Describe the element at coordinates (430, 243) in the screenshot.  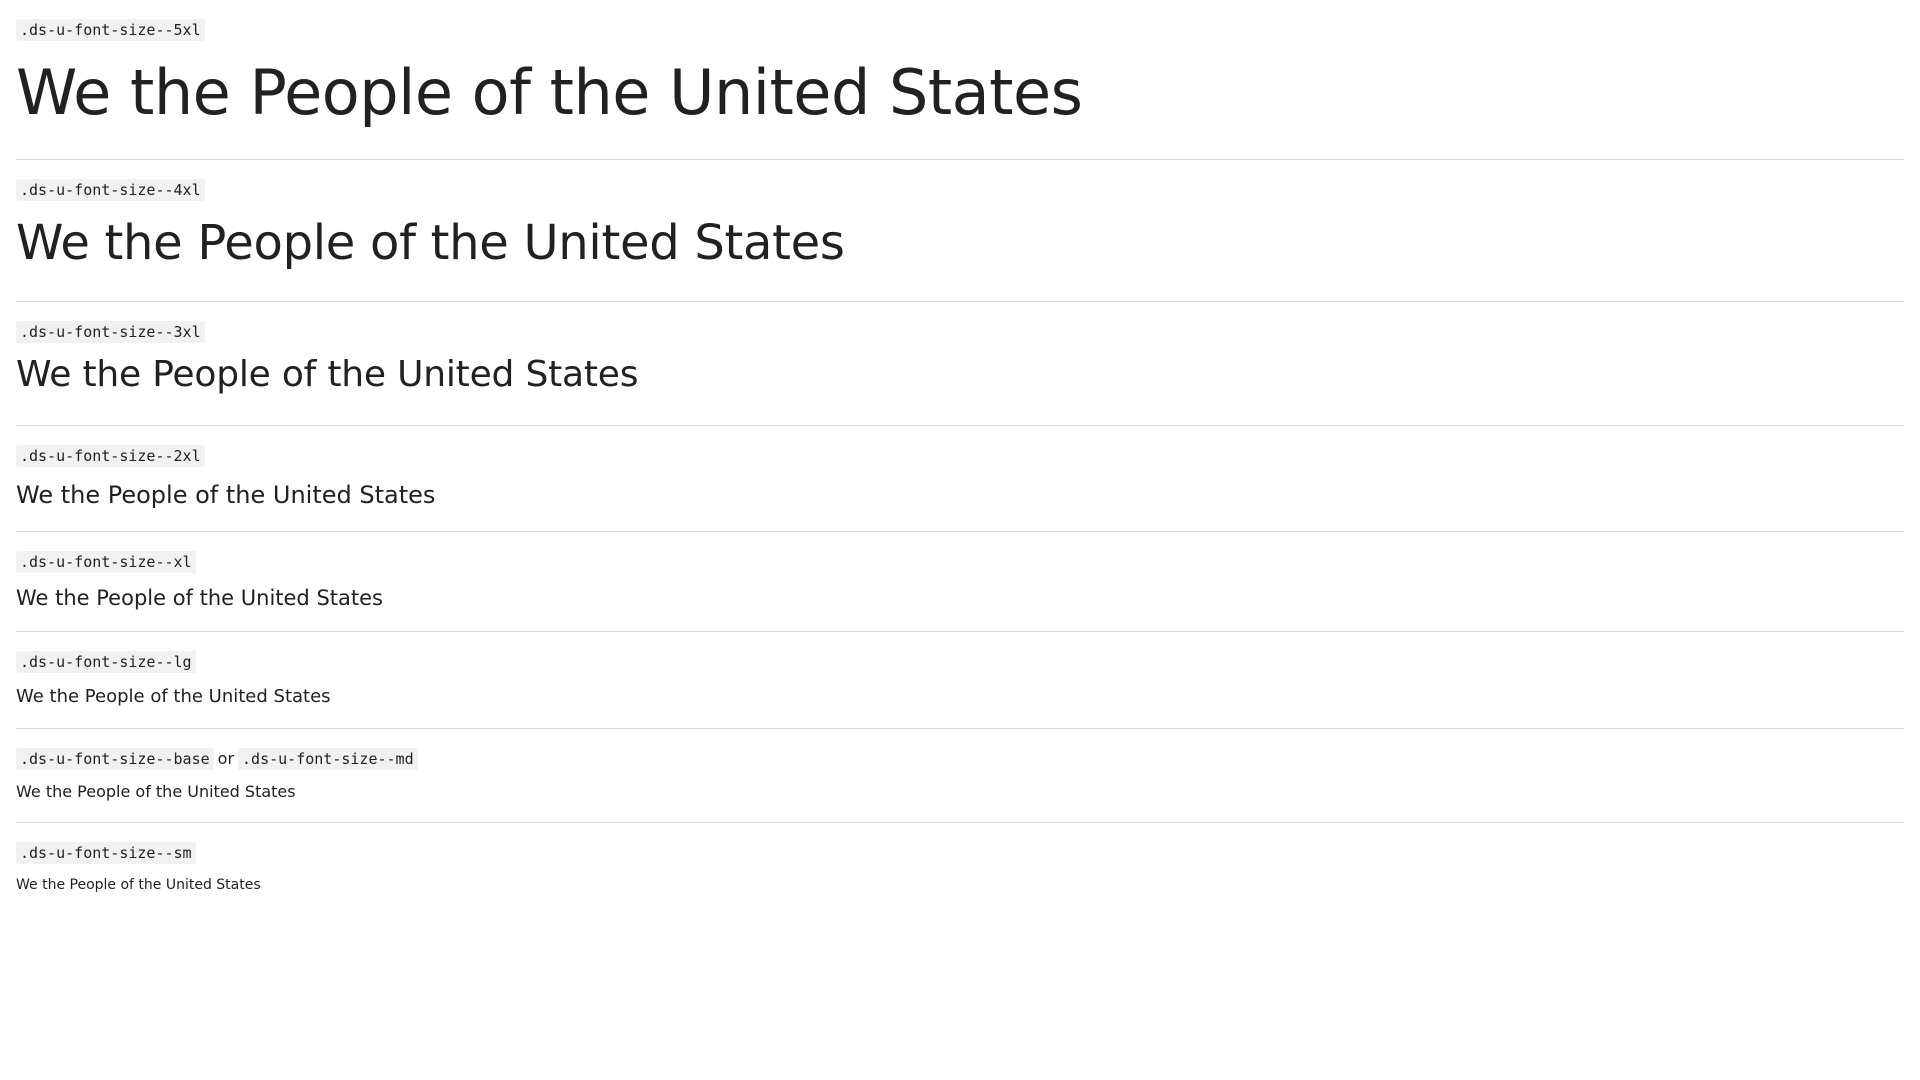
I see `sample-text-4xl: We the People of the United States` at that location.